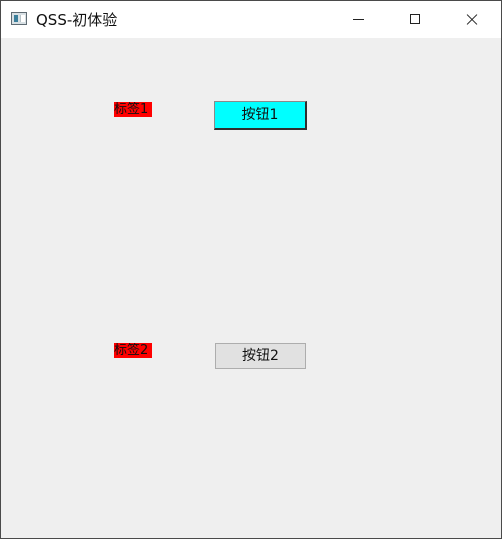 This screenshot has height=539, width=502. Describe the element at coordinates (472, 19) in the screenshot. I see `close-icon` at that location.